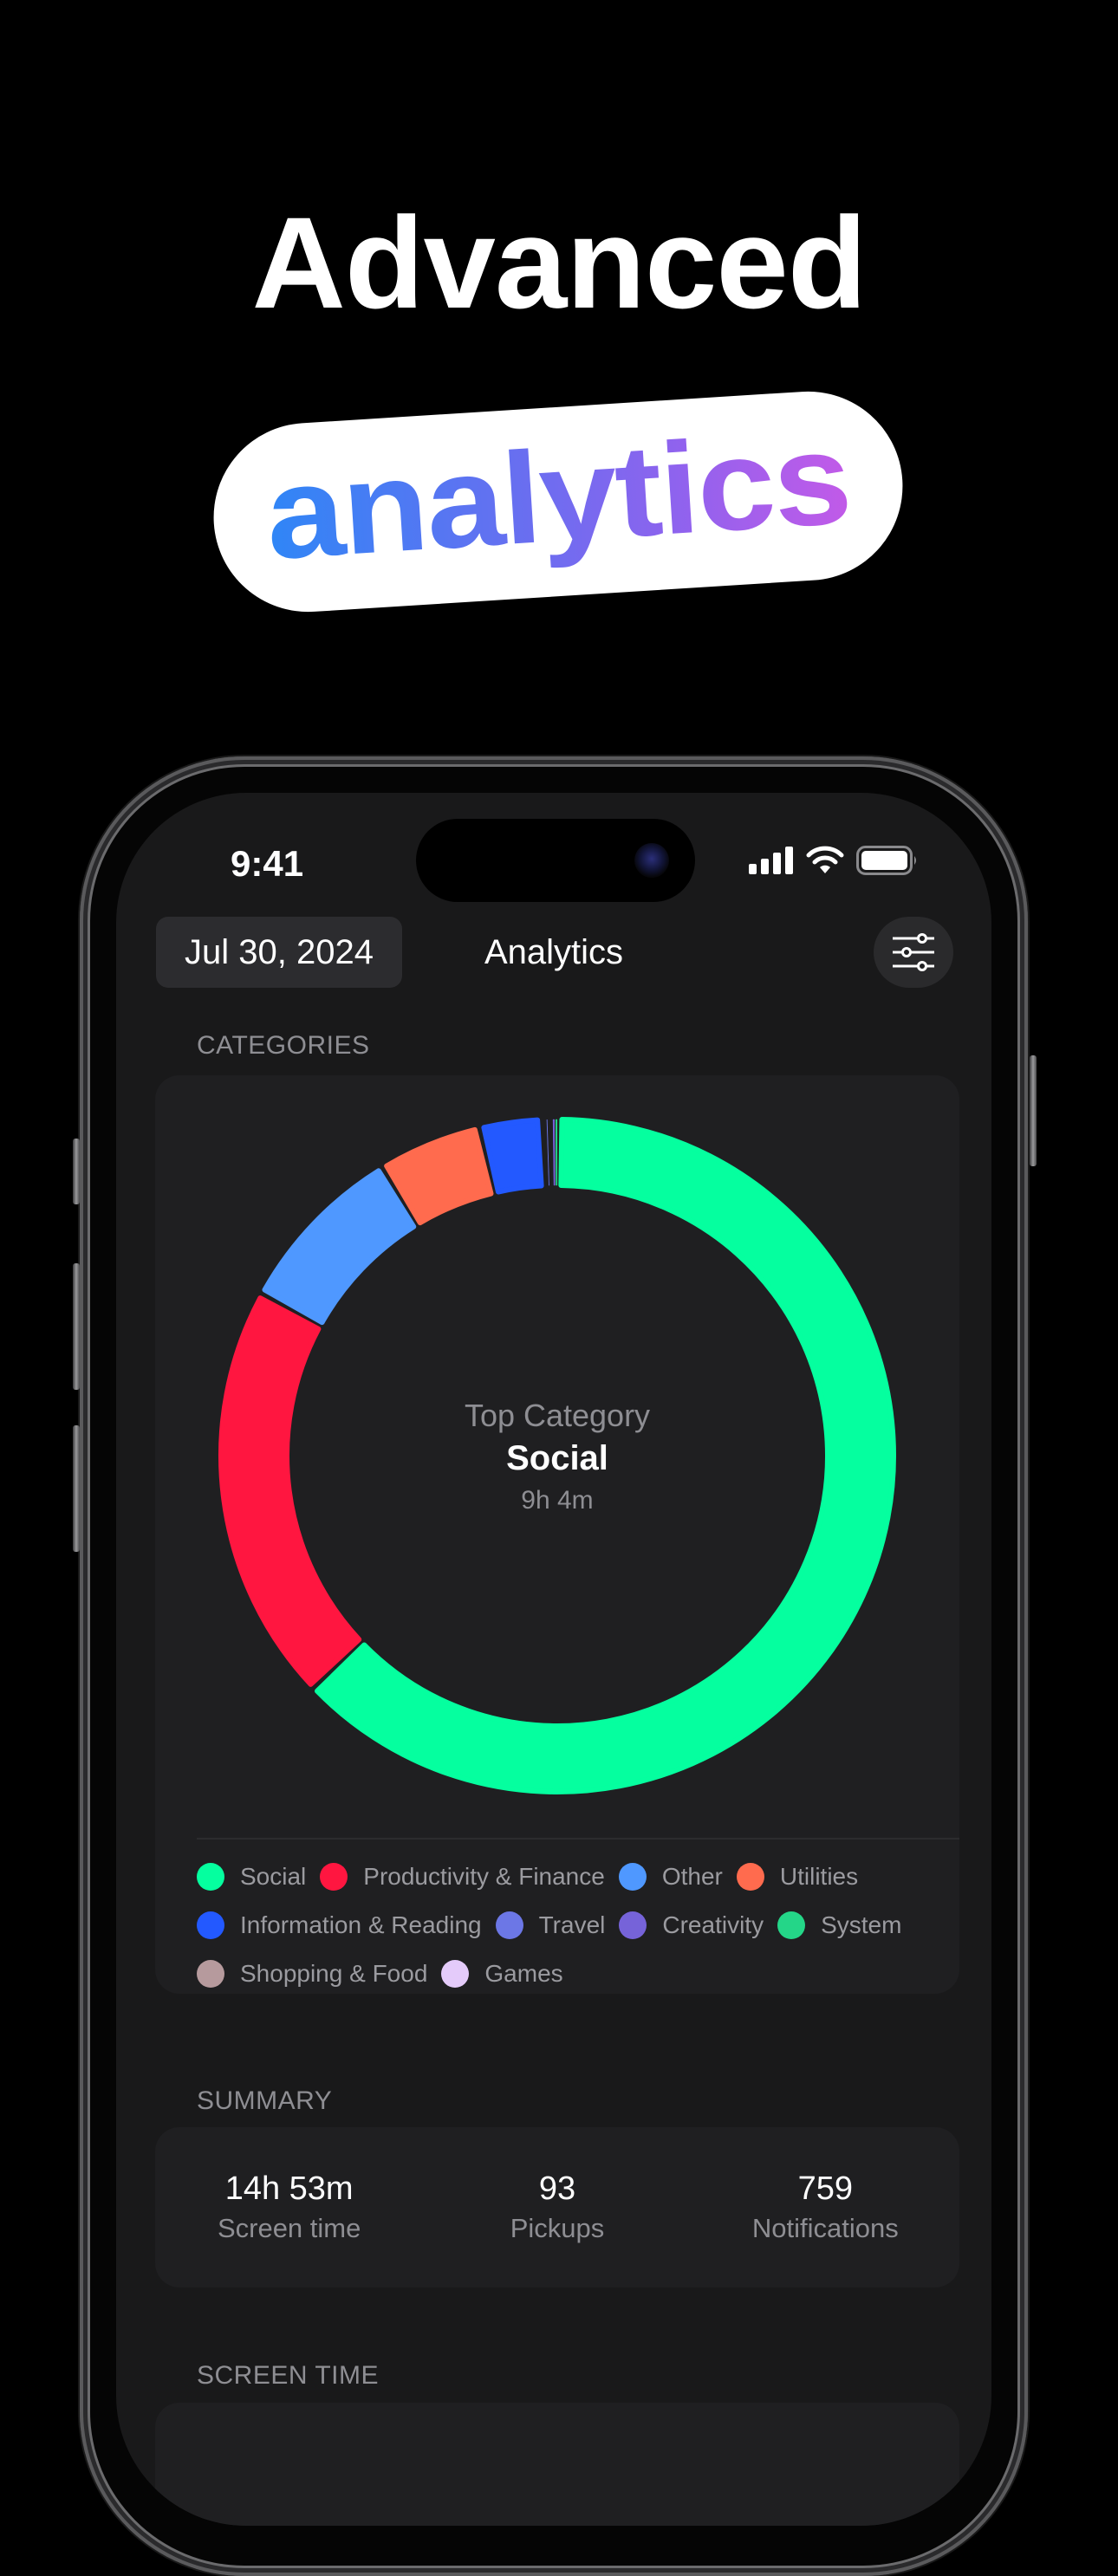 Image resolution: width=1118 pixels, height=2576 pixels. What do you see at coordinates (267, 864) in the screenshot?
I see `status-time: 9:41` at bounding box center [267, 864].